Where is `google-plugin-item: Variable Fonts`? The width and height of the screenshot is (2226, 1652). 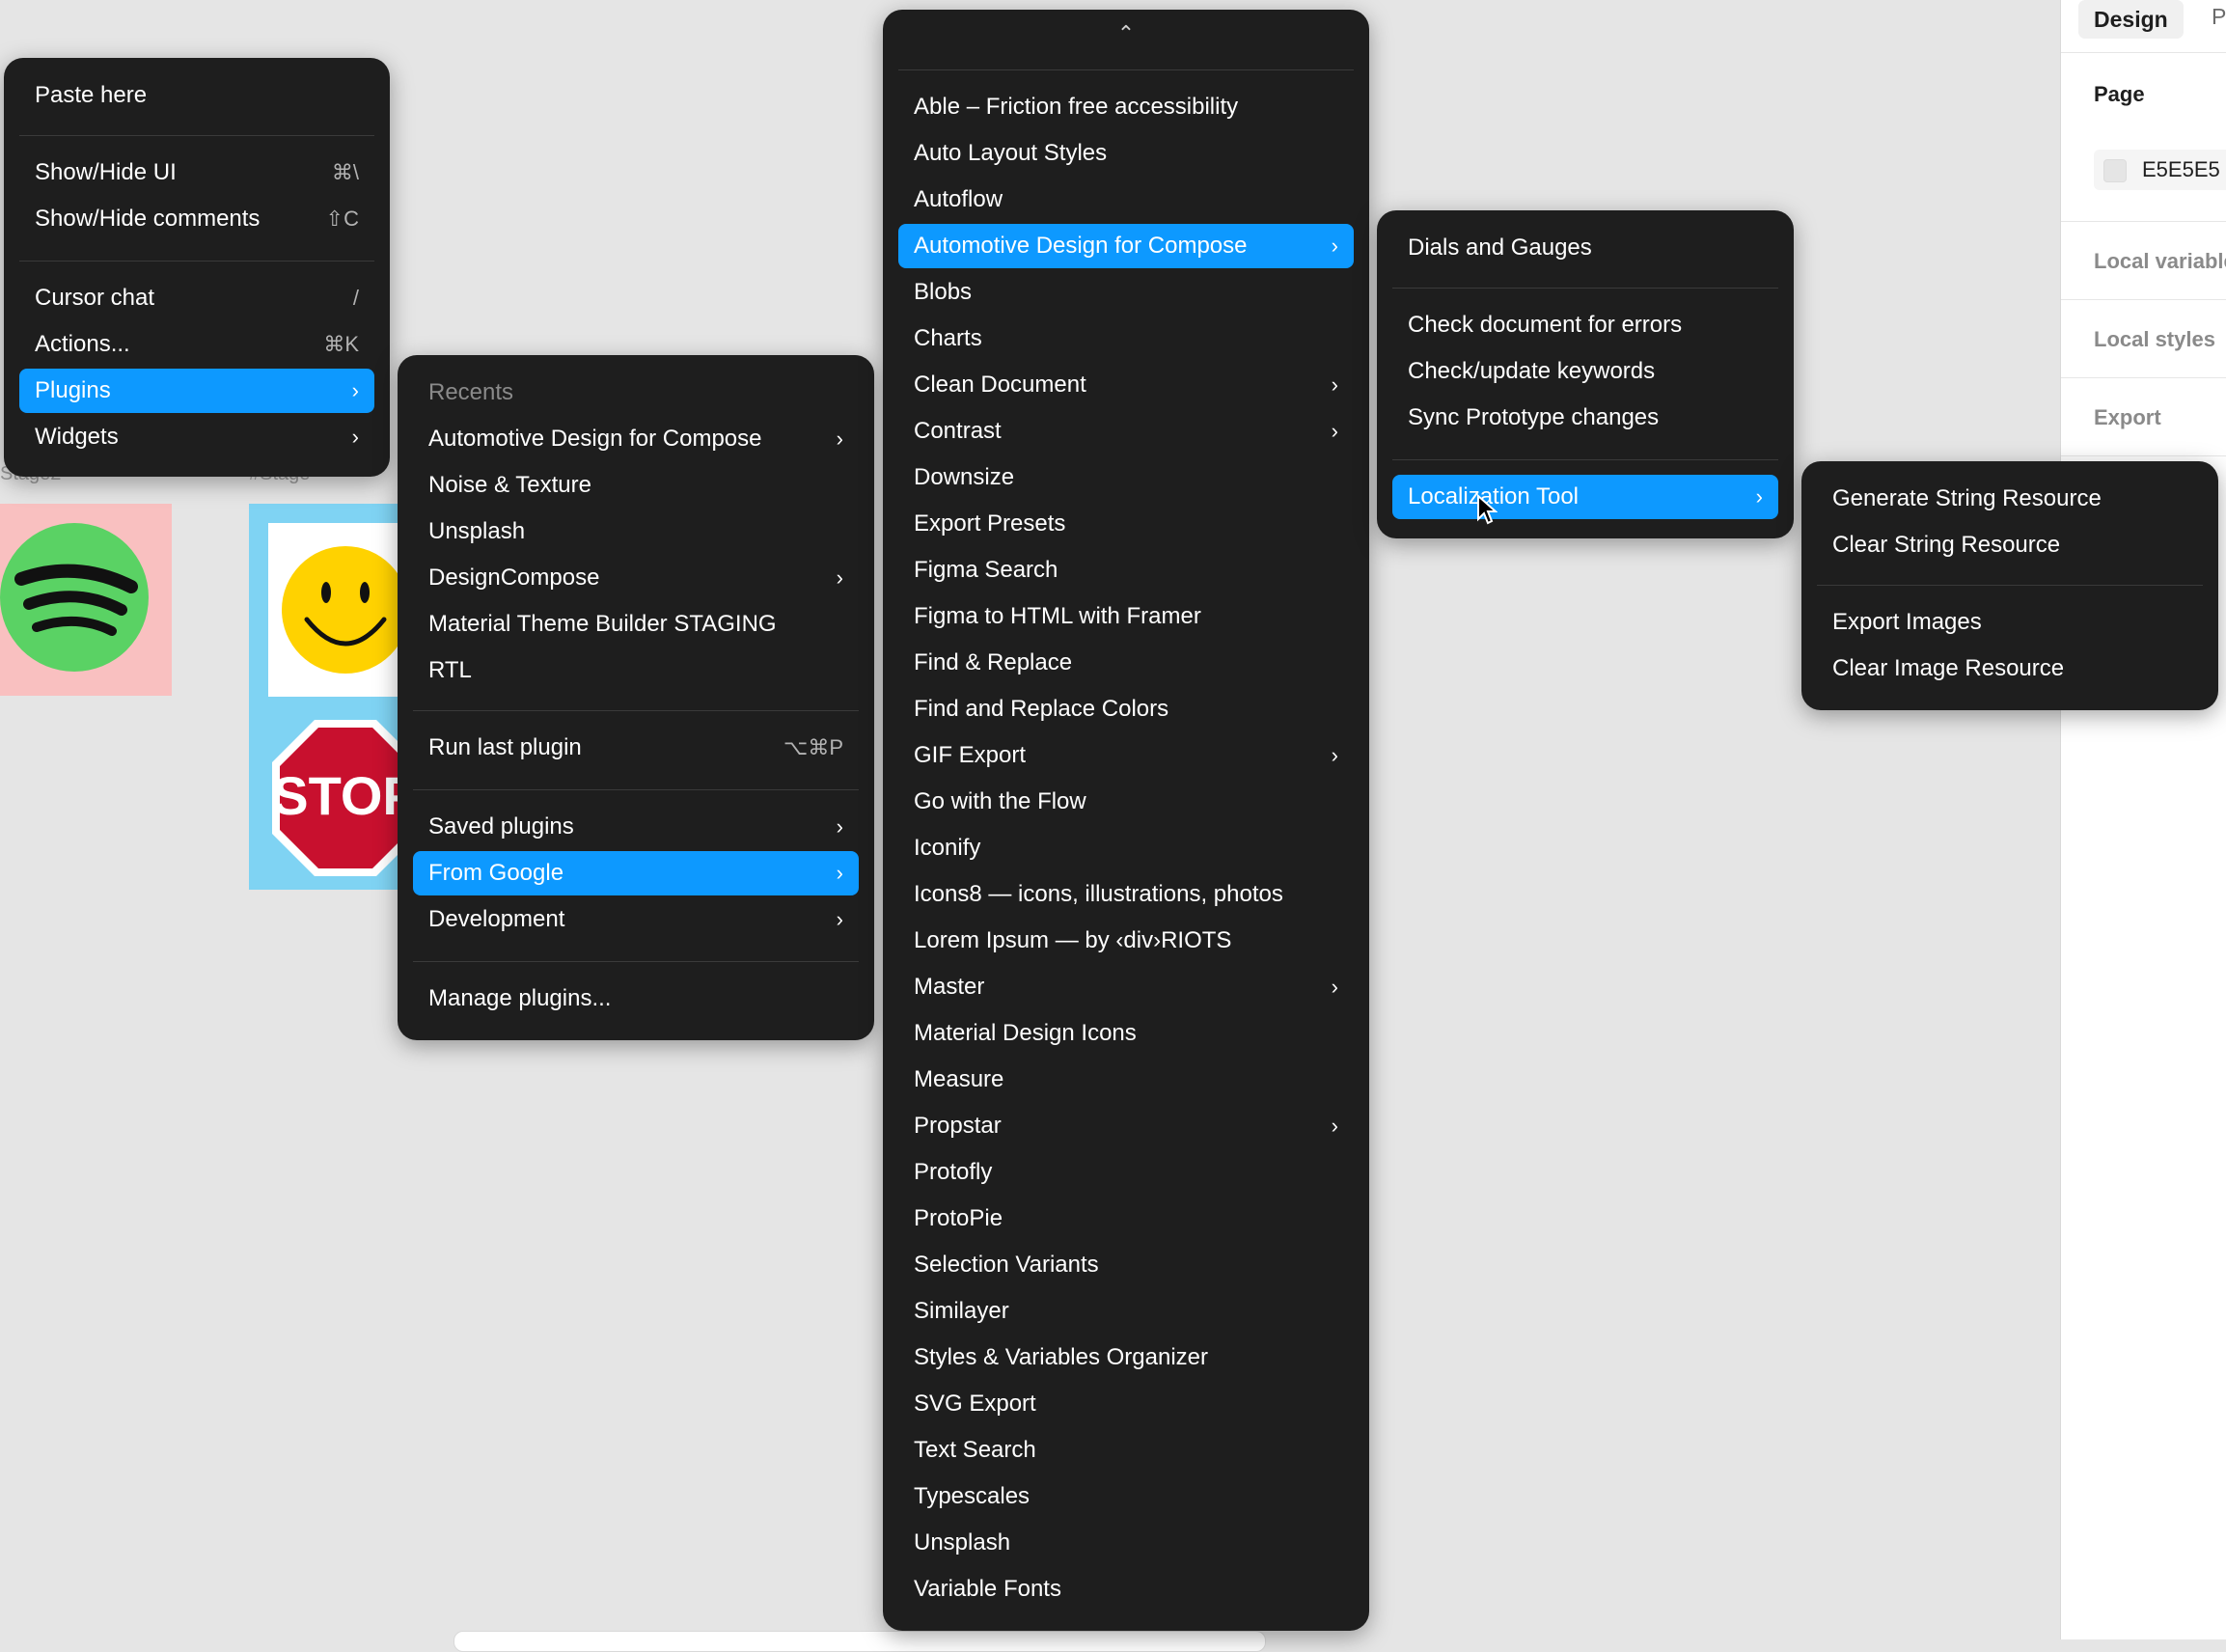
google-plugin-item: Variable Fonts is located at coordinates (1126, 1589).